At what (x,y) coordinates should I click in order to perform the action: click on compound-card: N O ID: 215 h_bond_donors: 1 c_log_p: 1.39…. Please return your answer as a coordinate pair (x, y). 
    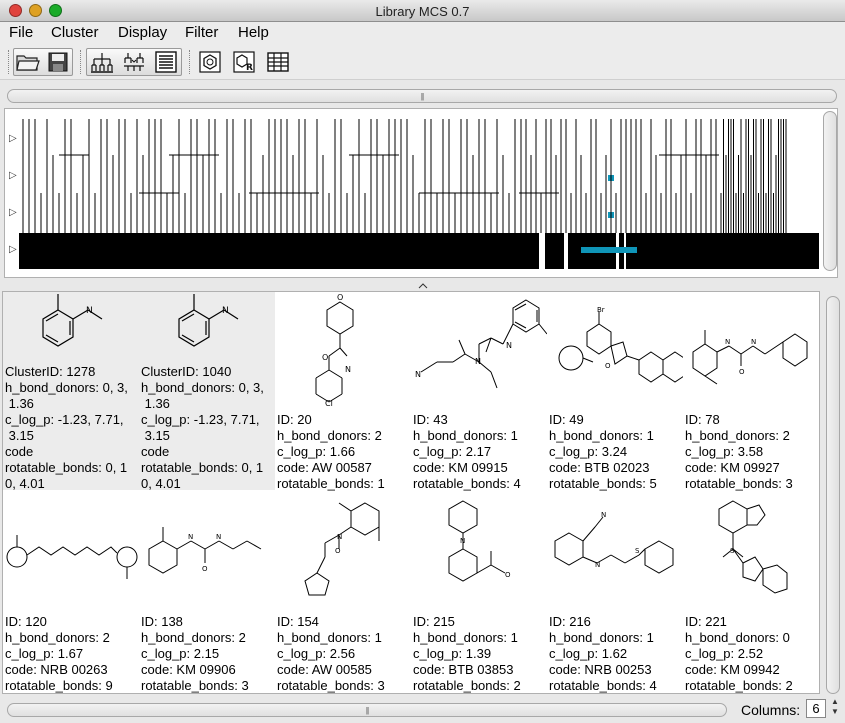
    Looking at the image, I should click on (479, 595).